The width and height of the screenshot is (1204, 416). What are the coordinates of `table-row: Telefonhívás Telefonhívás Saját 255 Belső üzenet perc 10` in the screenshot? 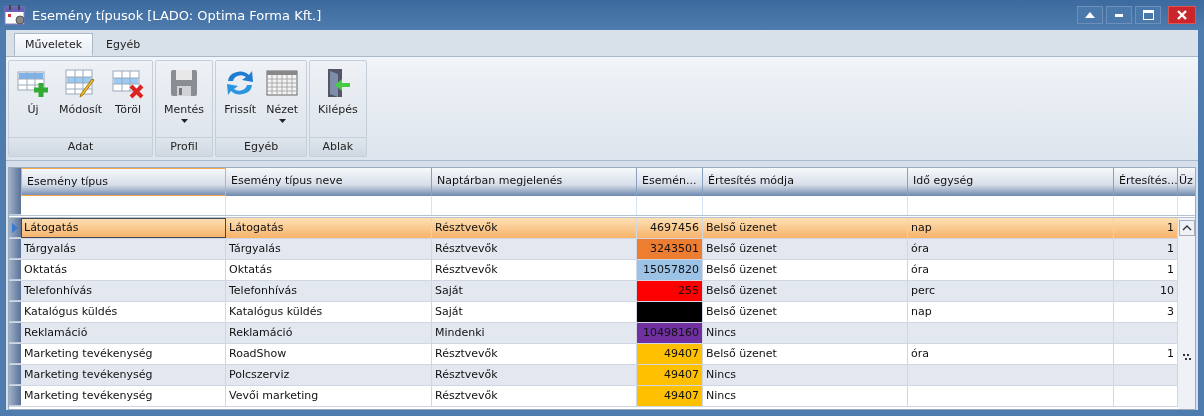 It's located at (593, 291).